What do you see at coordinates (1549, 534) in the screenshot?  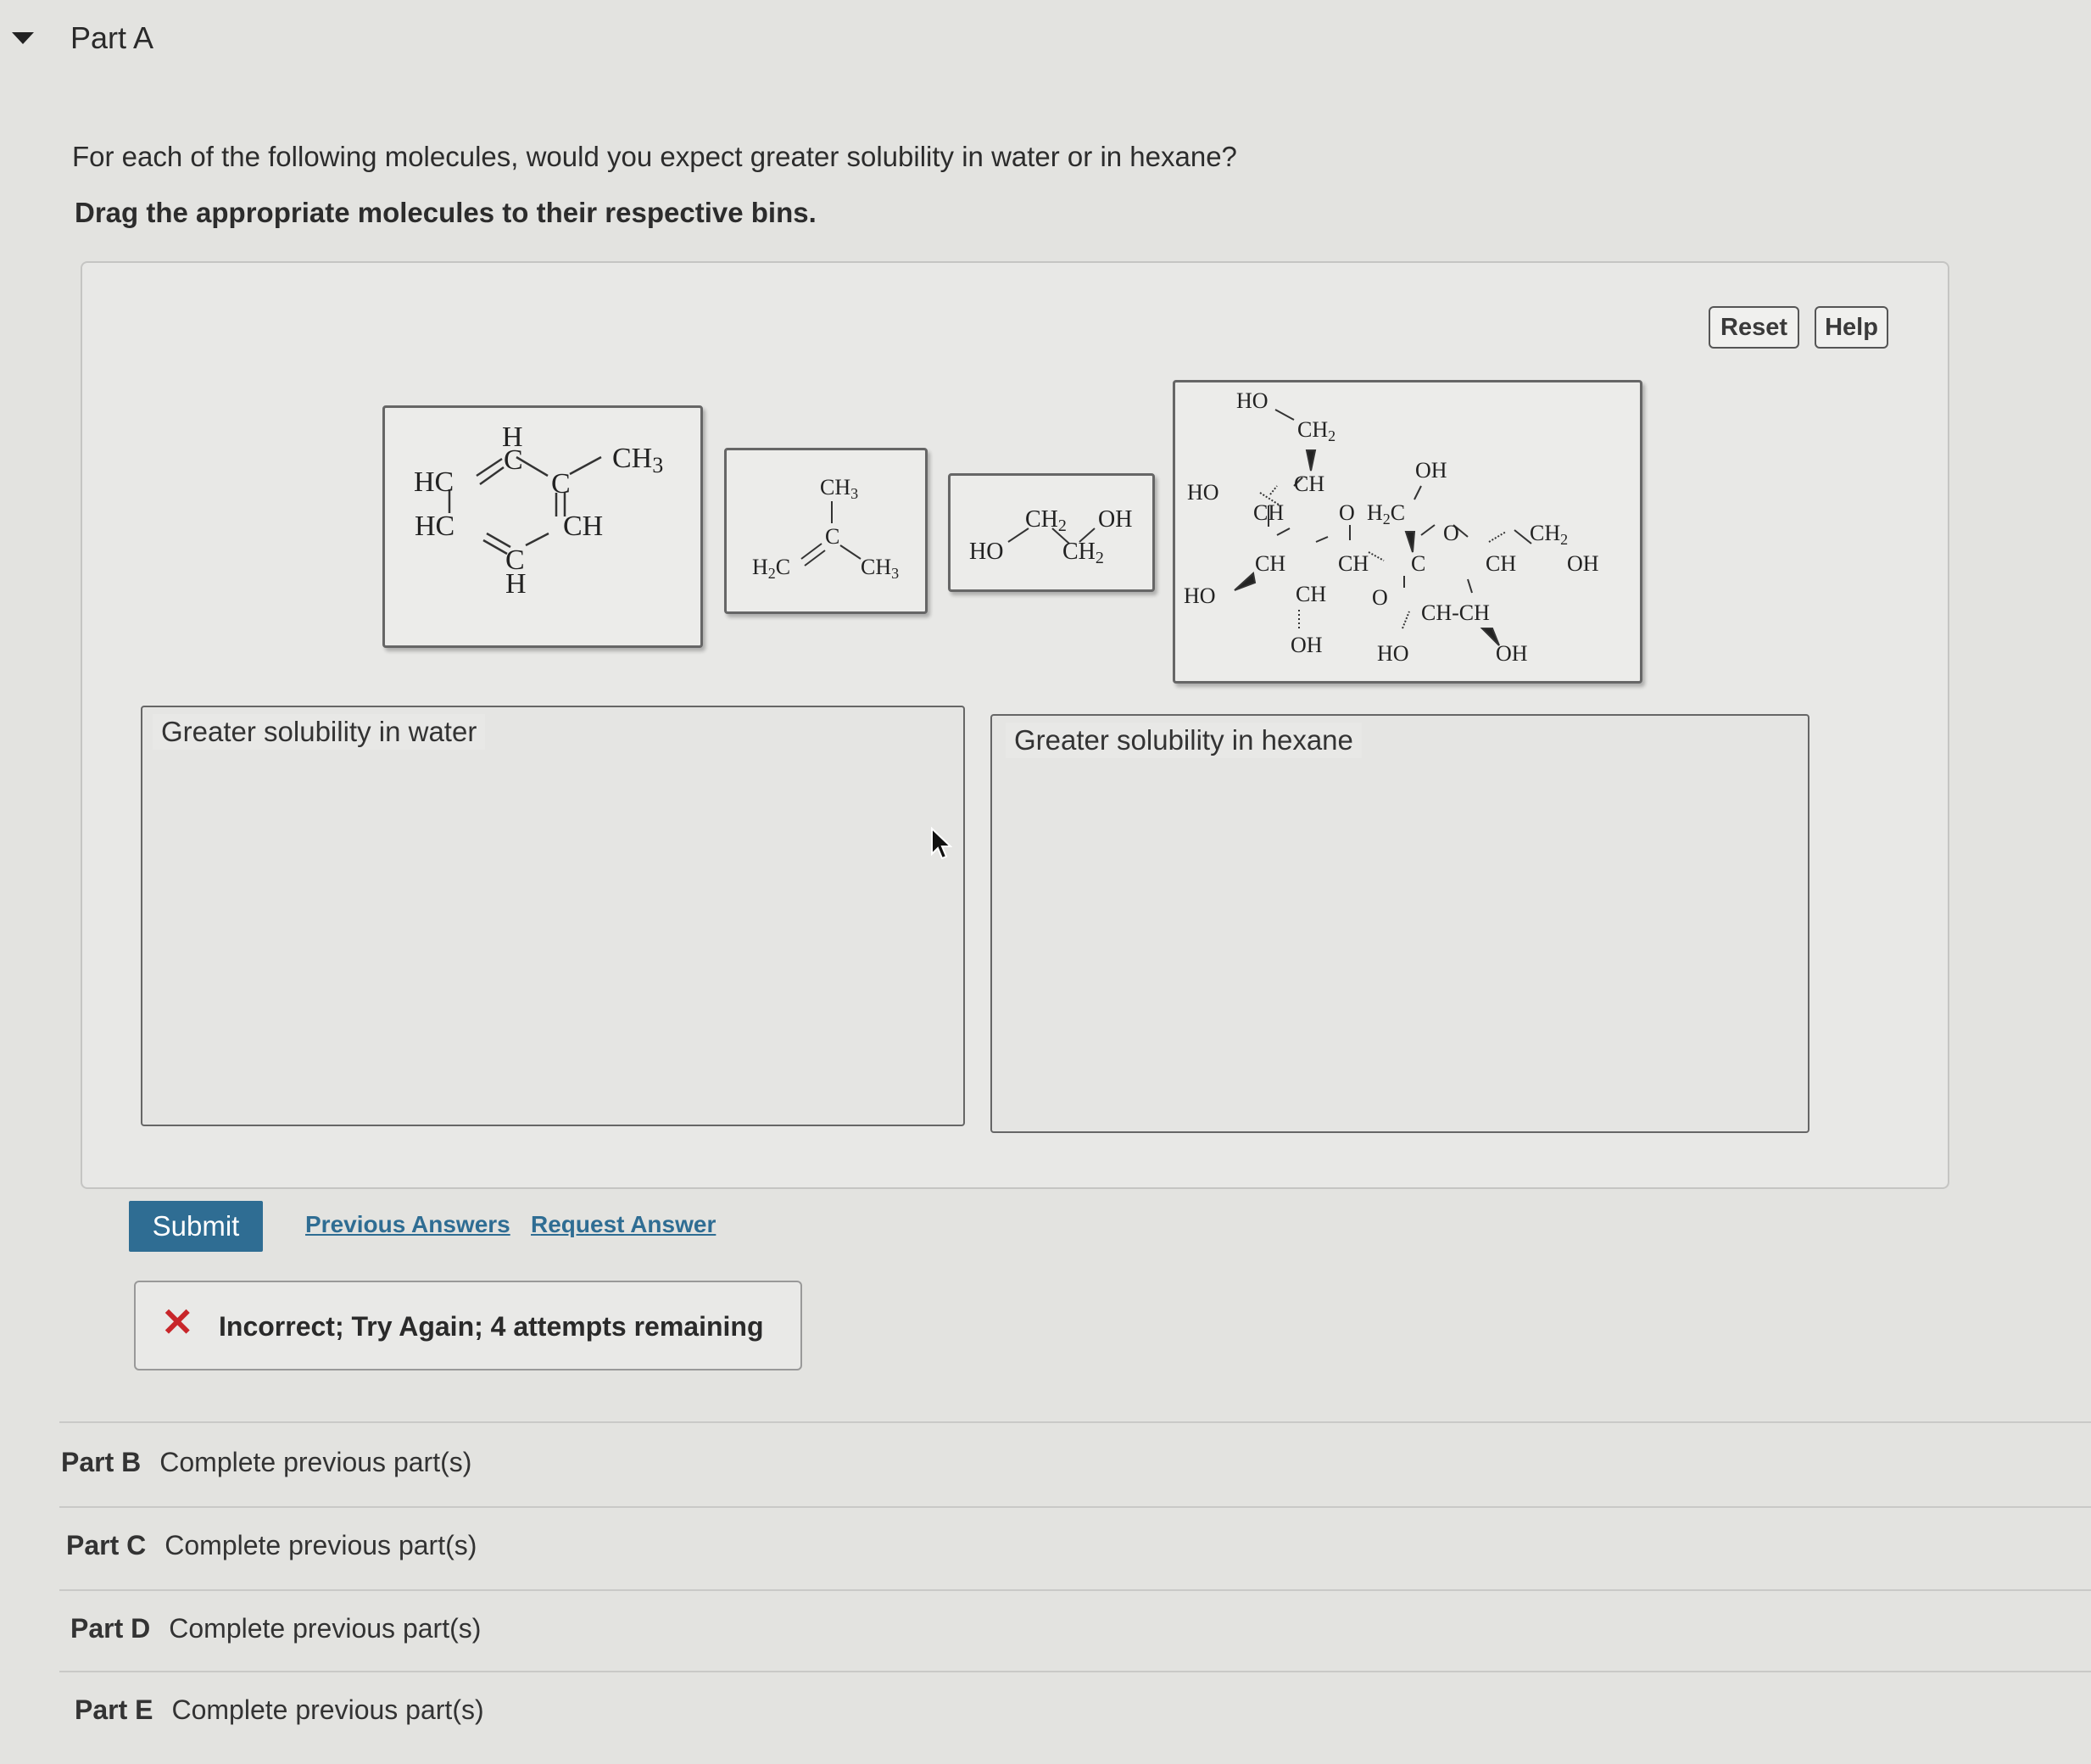 I see `t10: CH2` at bounding box center [1549, 534].